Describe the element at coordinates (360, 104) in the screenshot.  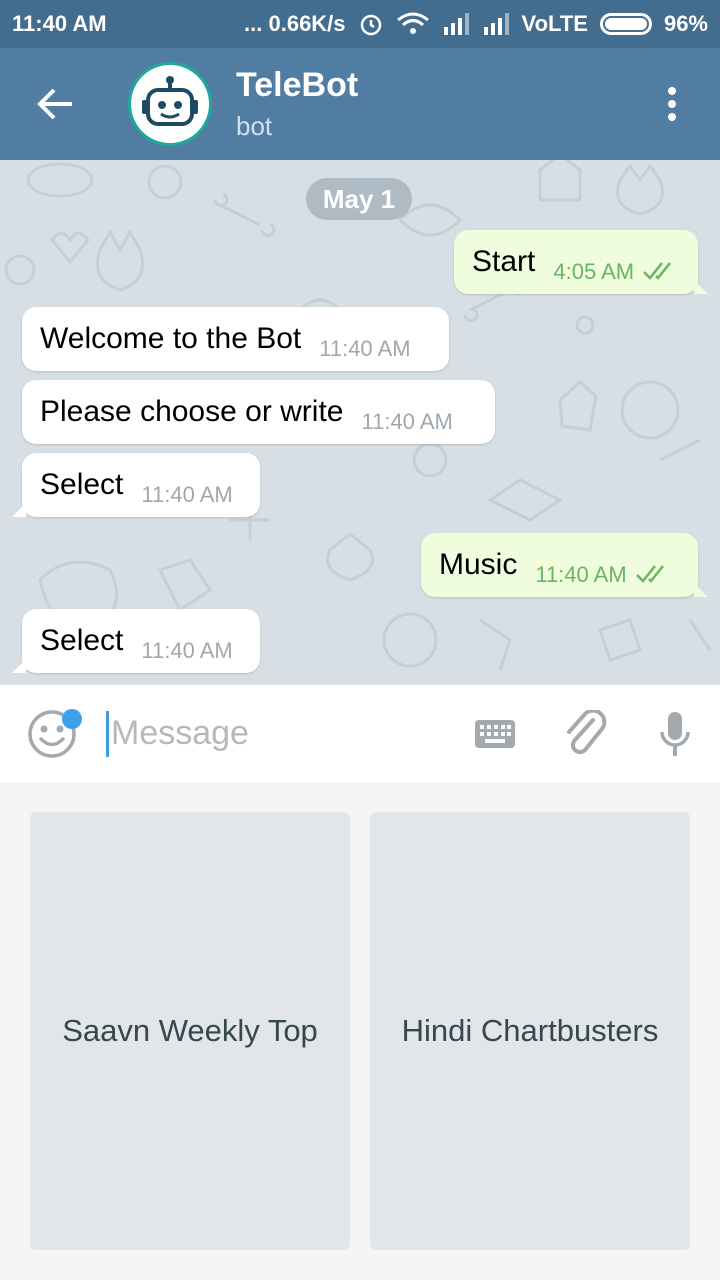
I see `app-bar: TeleBot bot` at that location.